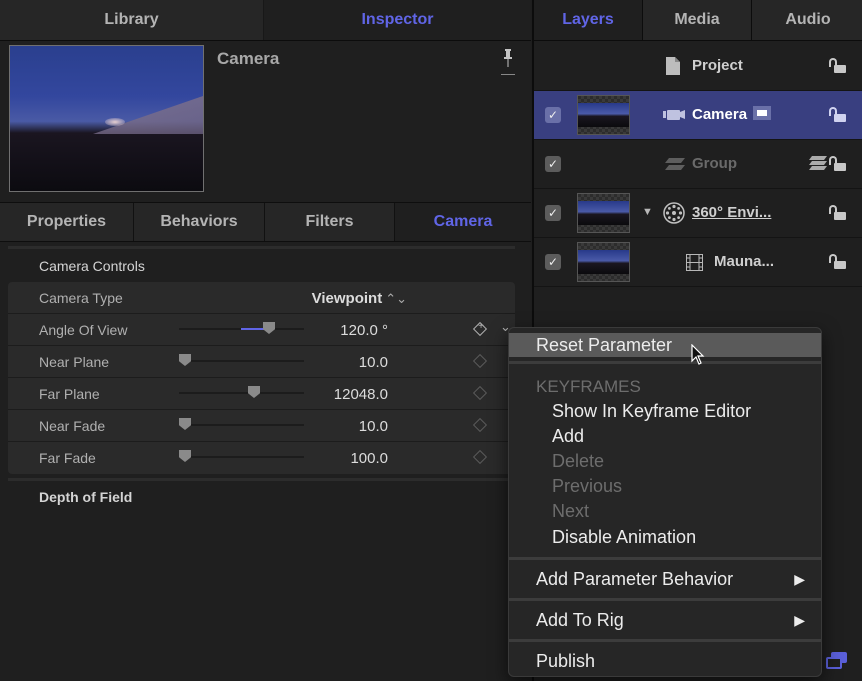 Image resolution: width=862 pixels, height=681 pixels. What do you see at coordinates (369, 458) in the screenshot?
I see `far-fade-value: 100.0` at bounding box center [369, 458].